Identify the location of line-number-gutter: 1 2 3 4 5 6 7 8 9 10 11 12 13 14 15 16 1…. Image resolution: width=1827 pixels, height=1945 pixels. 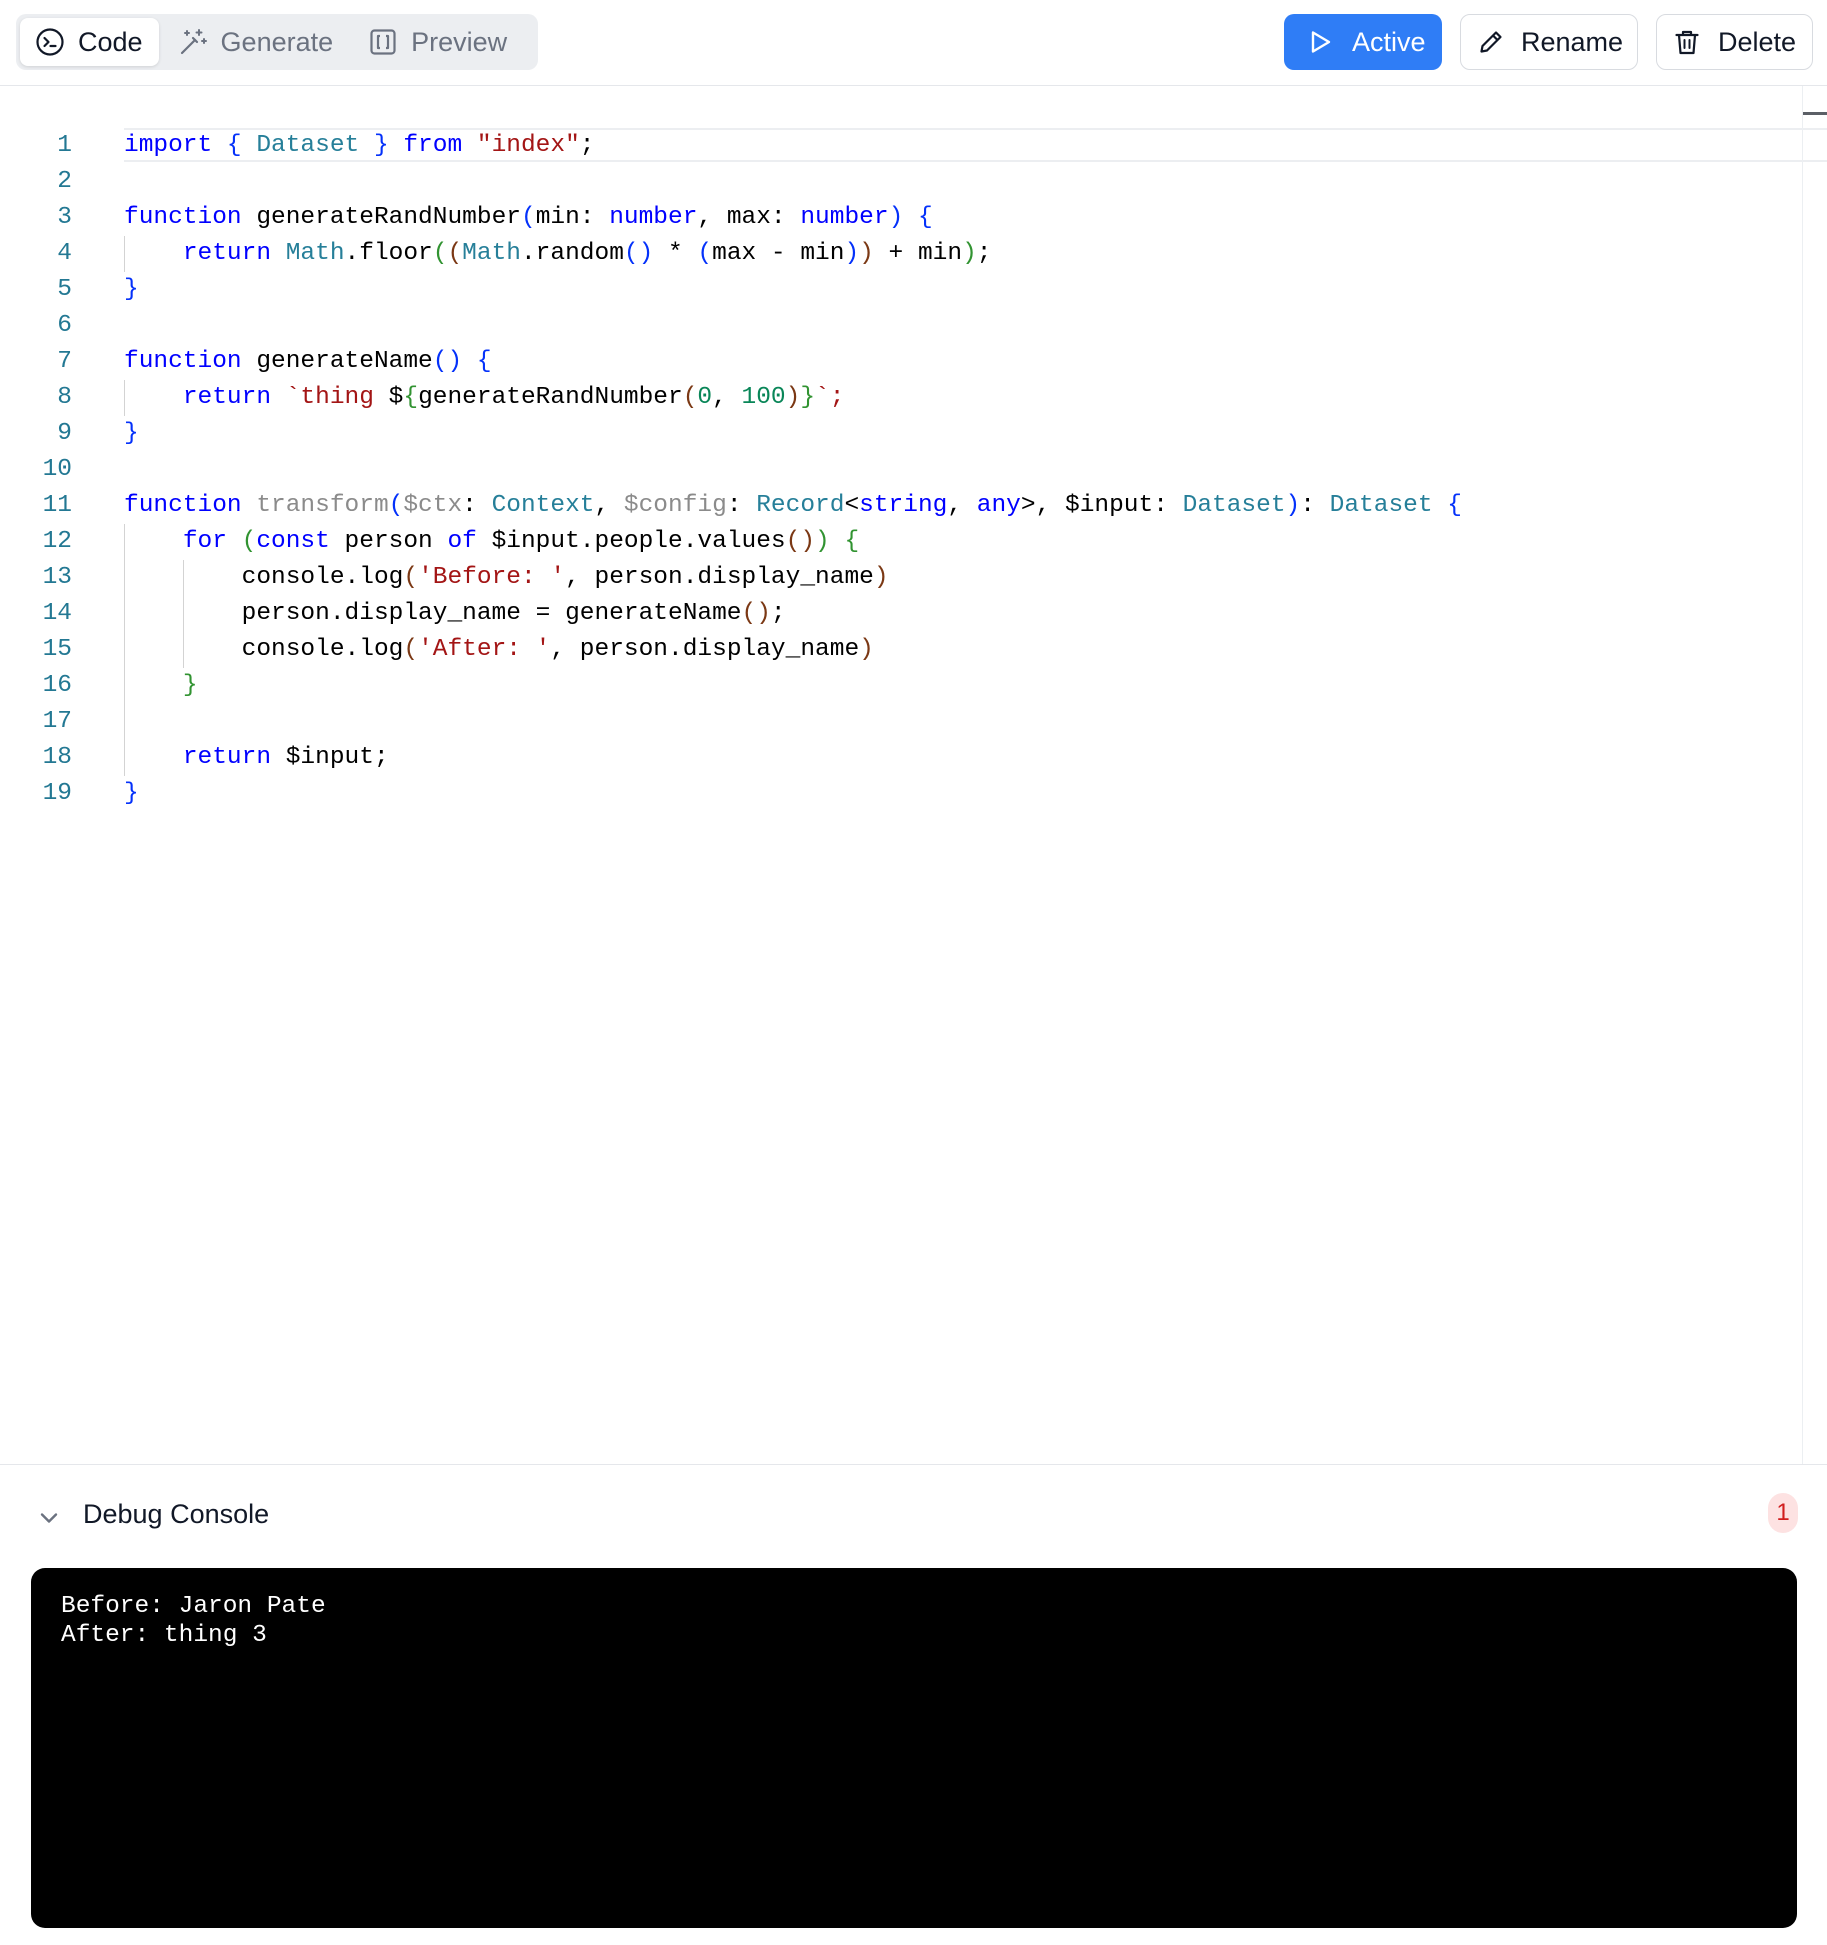
(36, 470).